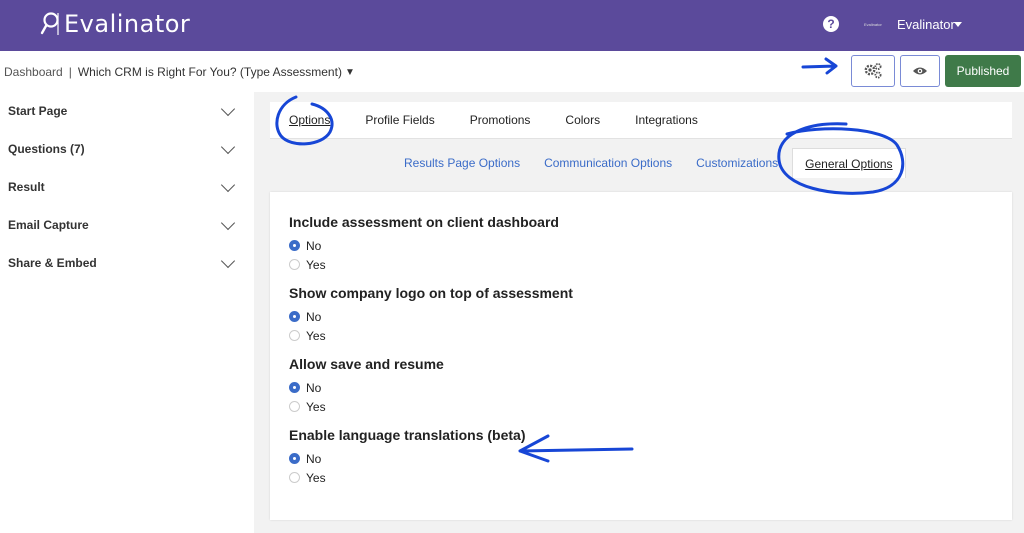 The height and width of the screenshot is (533, 1024). I want to click on sidebar-item-label: Email Capture, so click(48, 225).